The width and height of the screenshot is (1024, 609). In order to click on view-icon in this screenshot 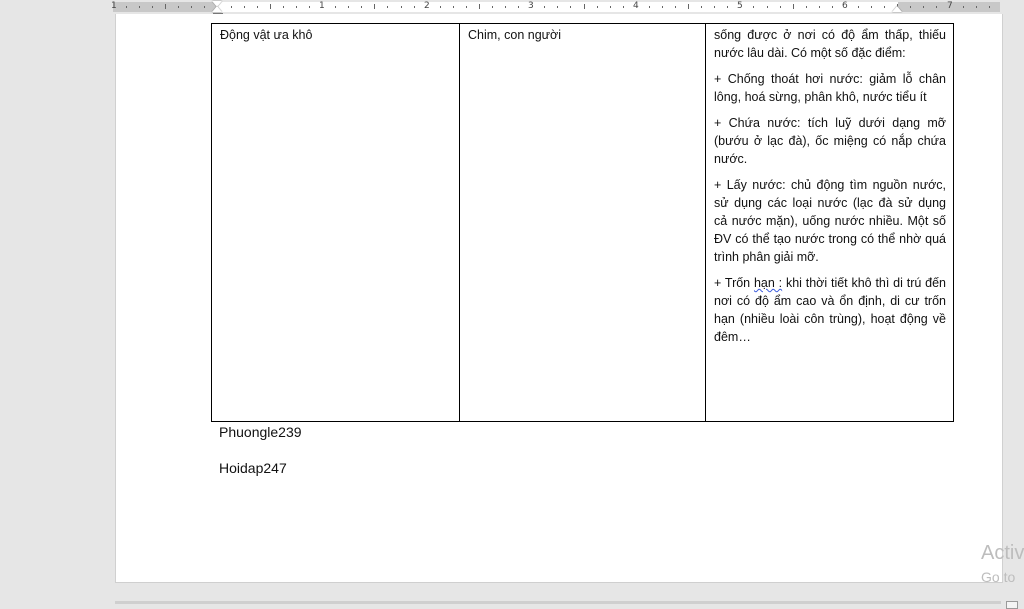, I will do `click(1012, 605)`.